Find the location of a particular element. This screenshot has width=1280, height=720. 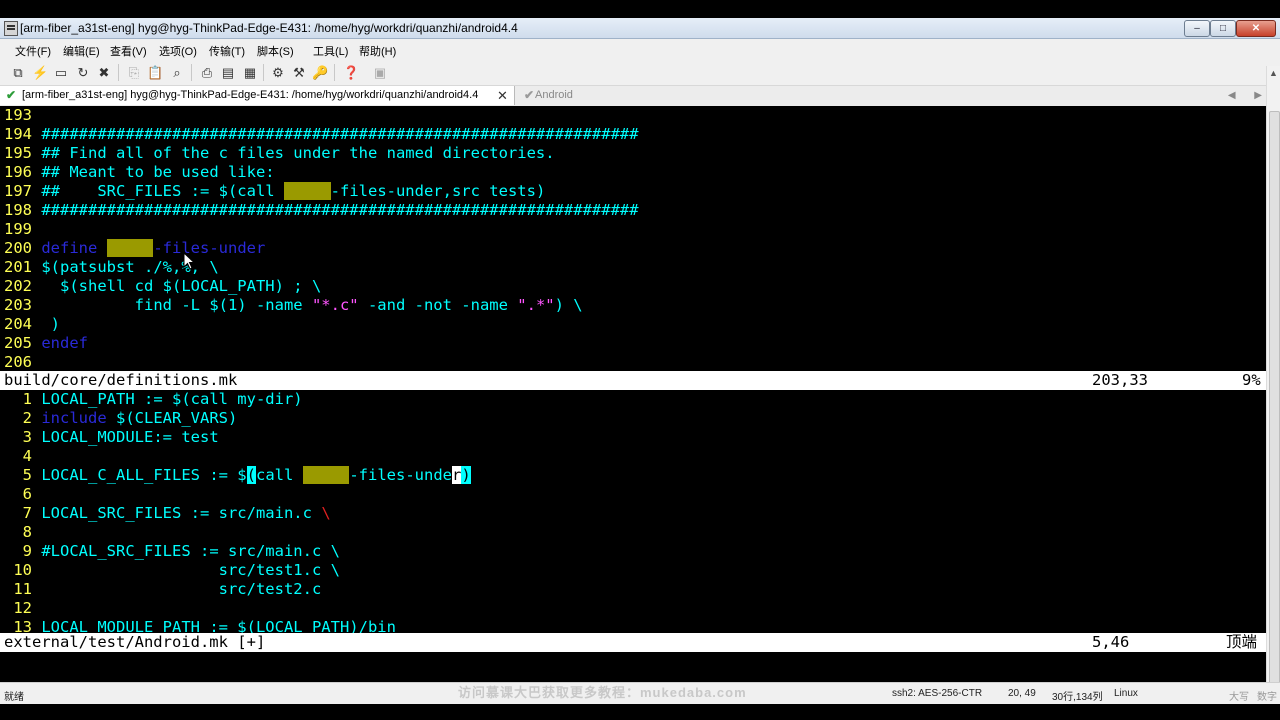

caps-lock-status: 大写 is located at coordinates (1239, 697).